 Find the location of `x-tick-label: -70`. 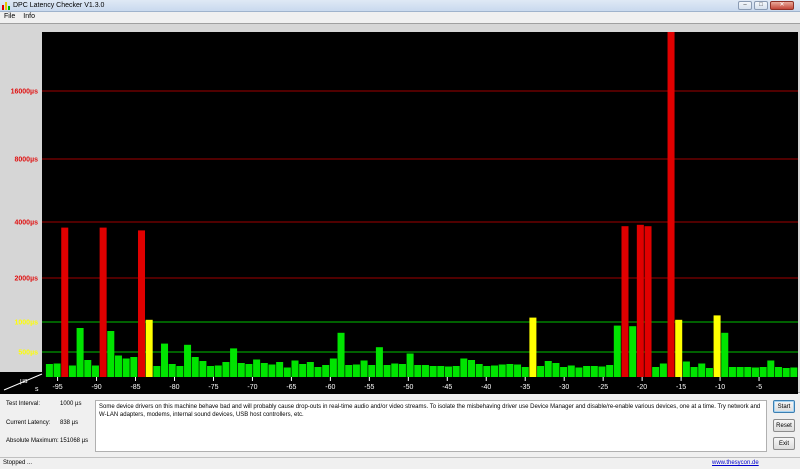

x-tick-label: -70 is located at coordinates (252, 387).